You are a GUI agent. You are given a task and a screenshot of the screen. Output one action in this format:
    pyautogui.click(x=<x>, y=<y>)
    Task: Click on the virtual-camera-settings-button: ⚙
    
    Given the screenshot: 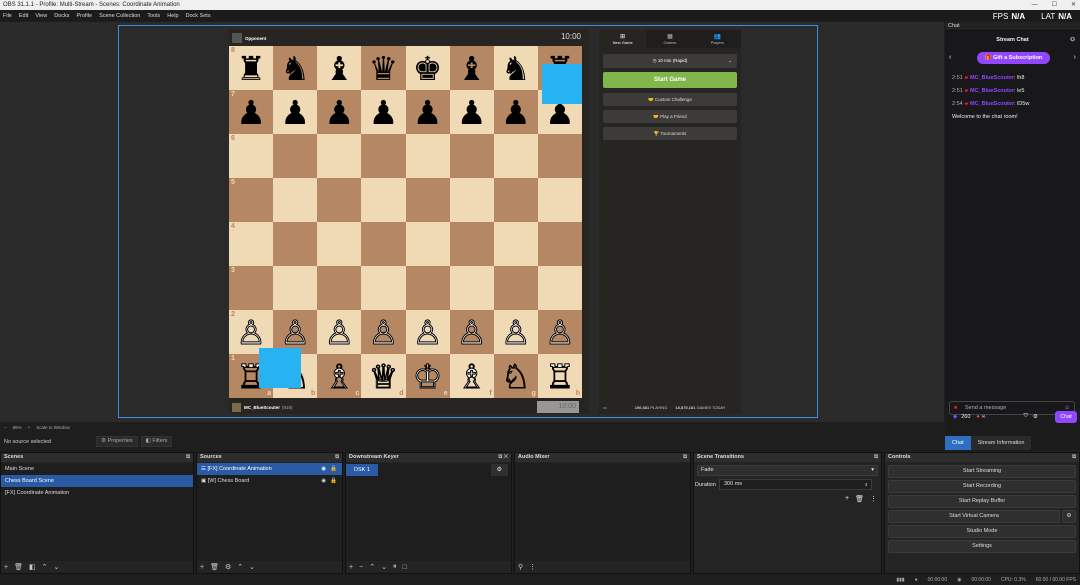 What is the action you would take?
    pyautogui.click(x=1069, y=516)
    